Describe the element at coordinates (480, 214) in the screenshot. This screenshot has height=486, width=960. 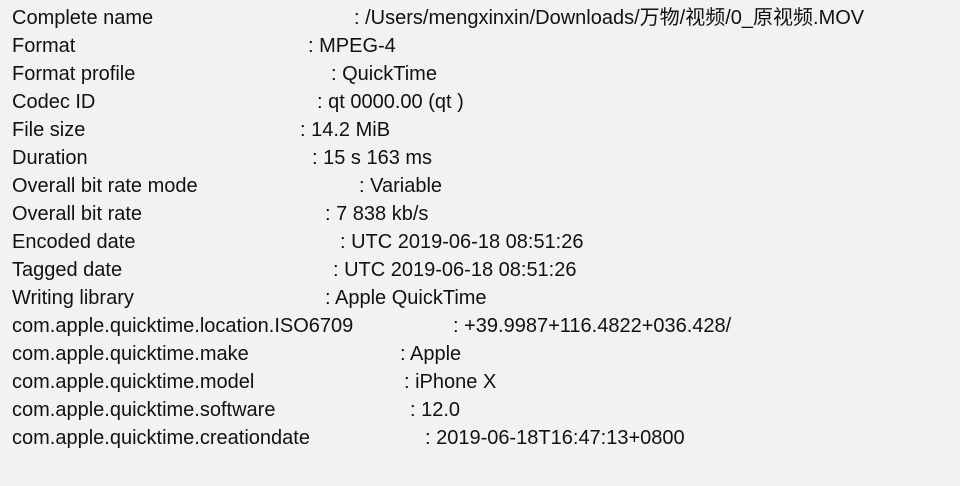
I see `info-row-overall-bit-rate: Overall bit rate : 7 838 kb/s` at that location.